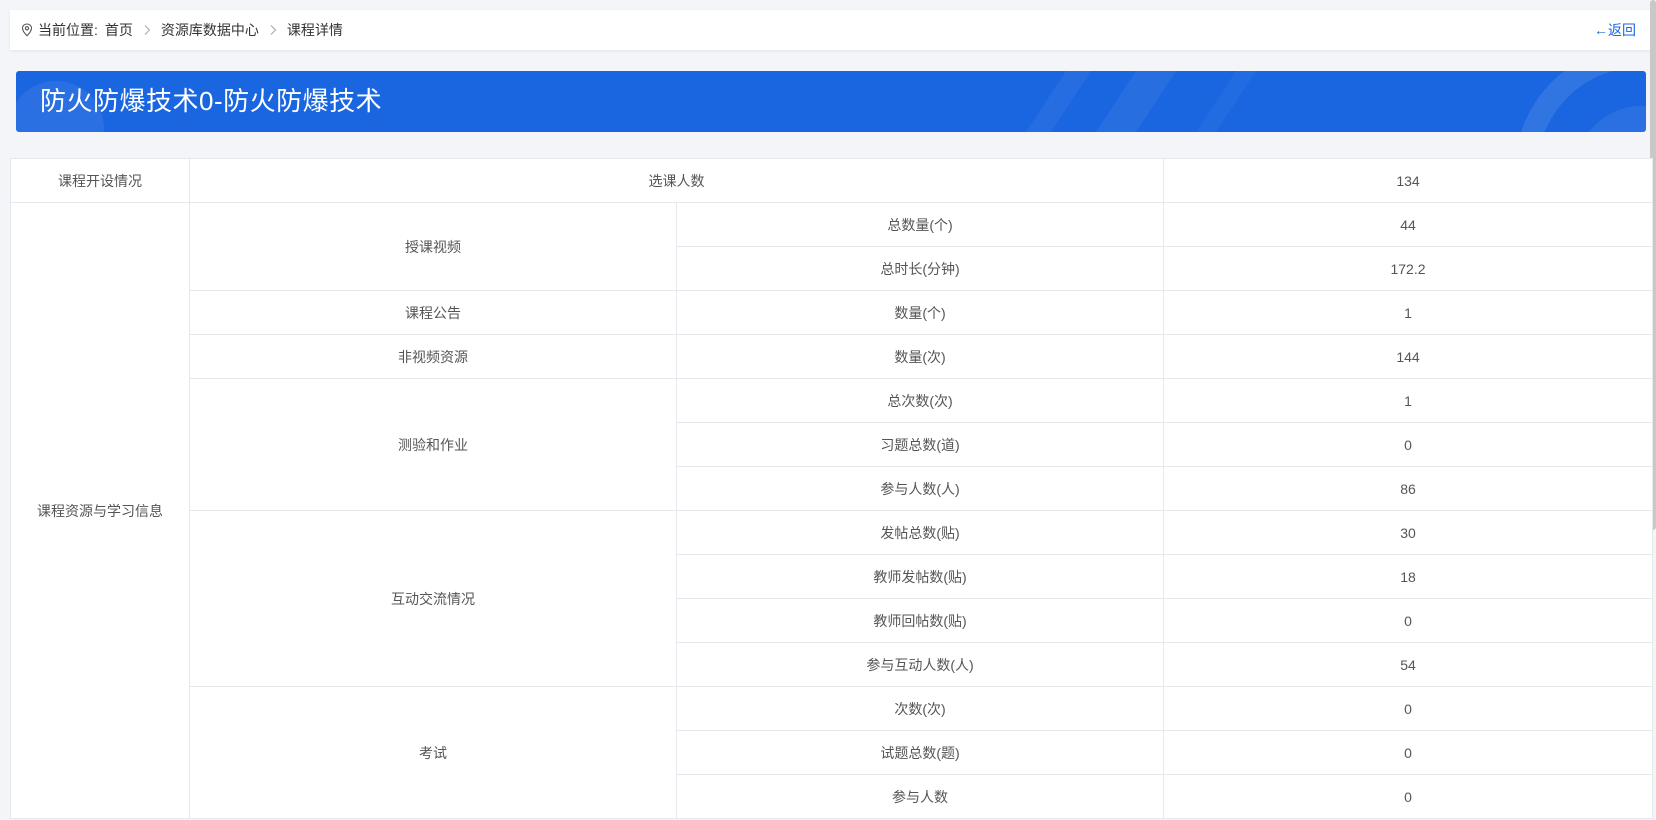  Describe the element at coordinates (920, 664) in the screenshot. I see `metric-label: 参与互动人数(人)` at that location.